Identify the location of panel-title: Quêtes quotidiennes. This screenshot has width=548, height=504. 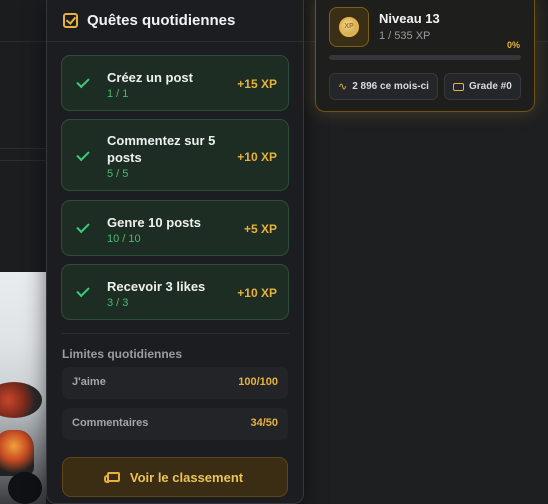
(161, 20).